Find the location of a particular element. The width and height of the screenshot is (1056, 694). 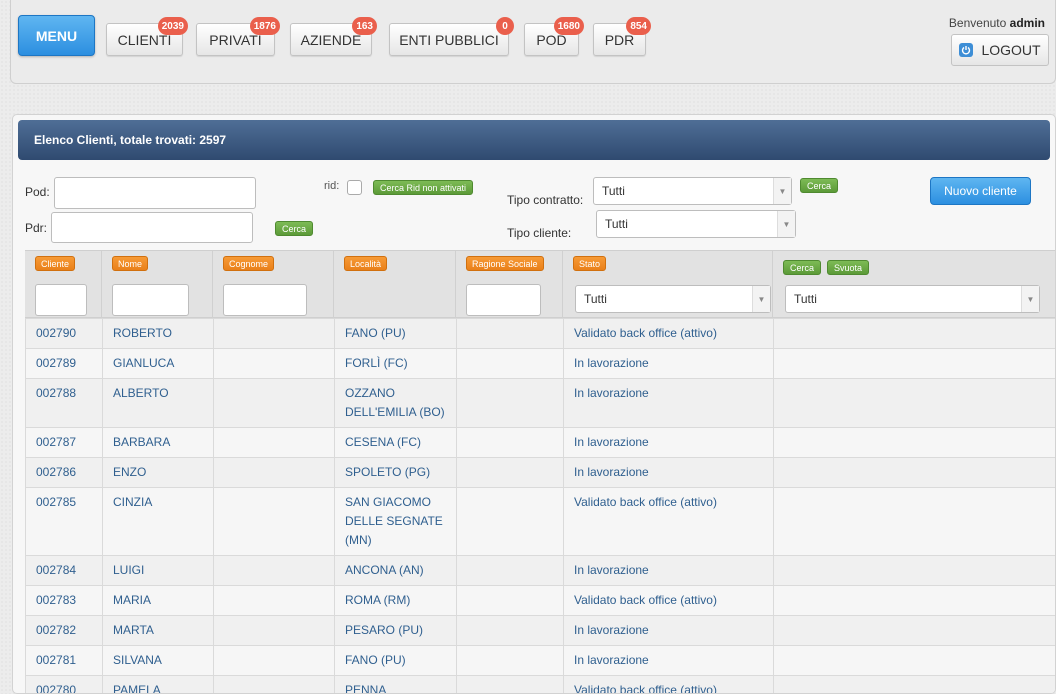

logout-button: LOGOUT is located at coordinates (1000, 50).